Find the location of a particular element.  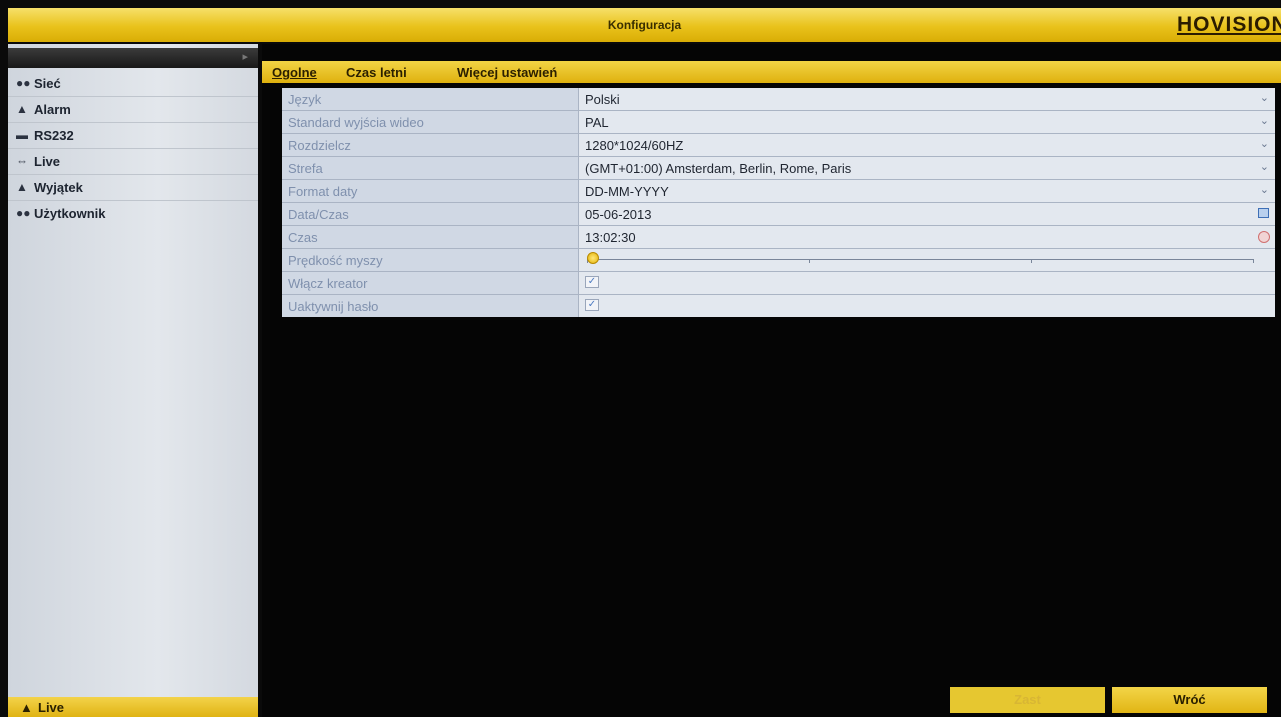

brand-logo: HOVISION is located at coordinates (1229, 24).